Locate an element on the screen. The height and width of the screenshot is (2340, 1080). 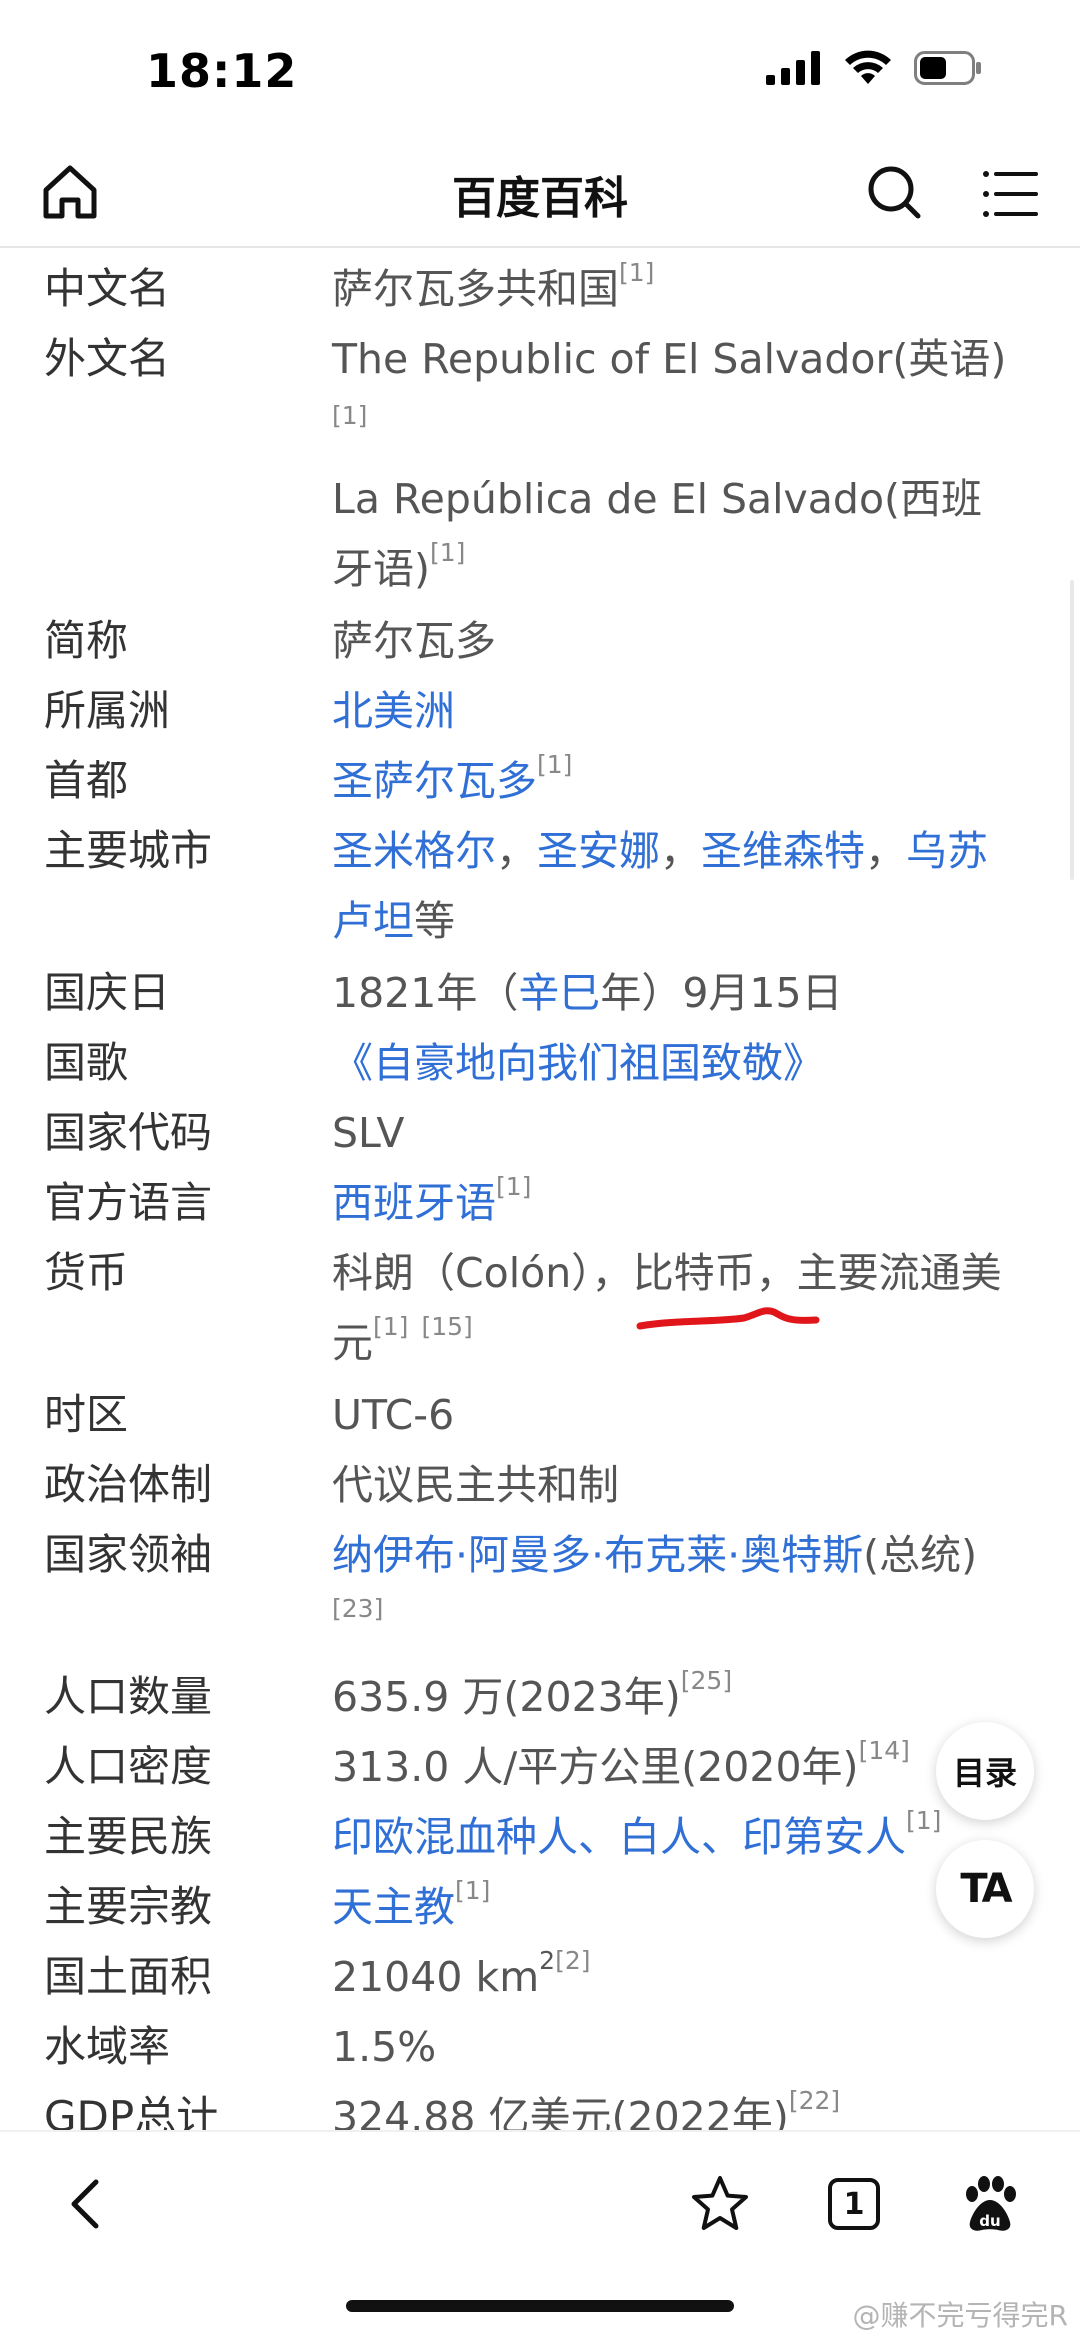
favorite-button is located at coordinates (720, 2204).